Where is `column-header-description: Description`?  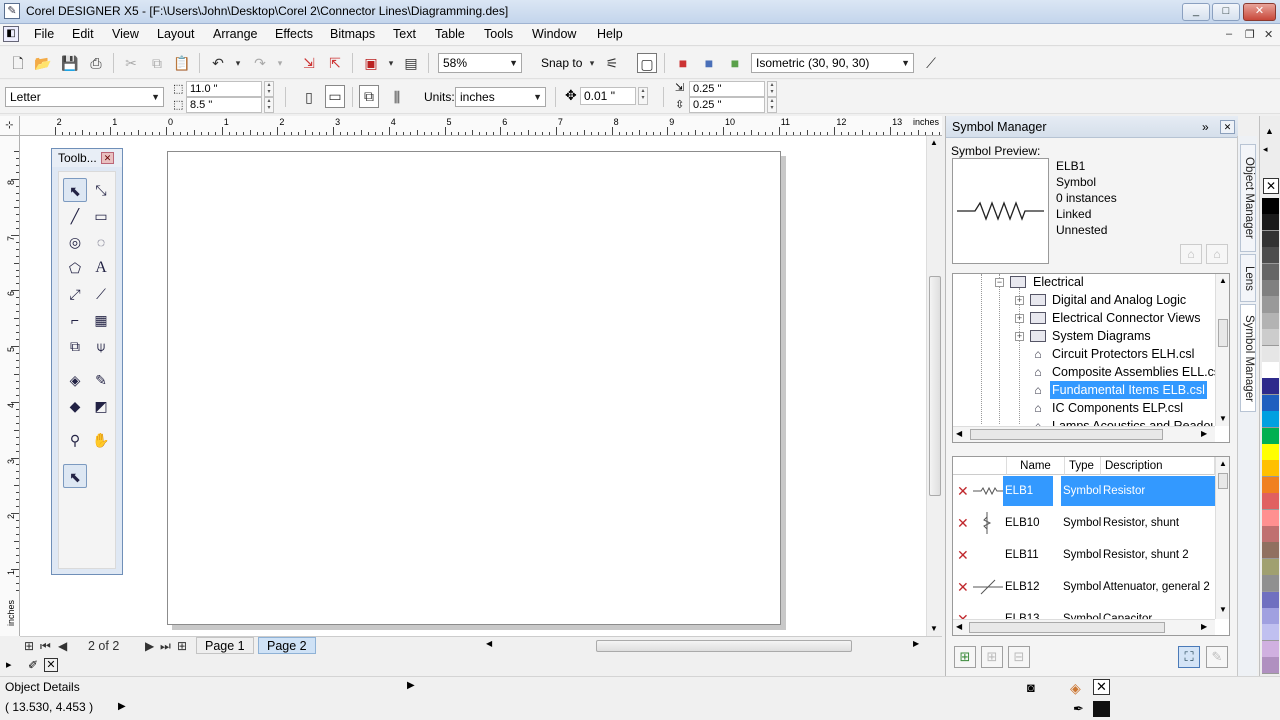 column-header-description: Description is located at coordinates (1158, 466).